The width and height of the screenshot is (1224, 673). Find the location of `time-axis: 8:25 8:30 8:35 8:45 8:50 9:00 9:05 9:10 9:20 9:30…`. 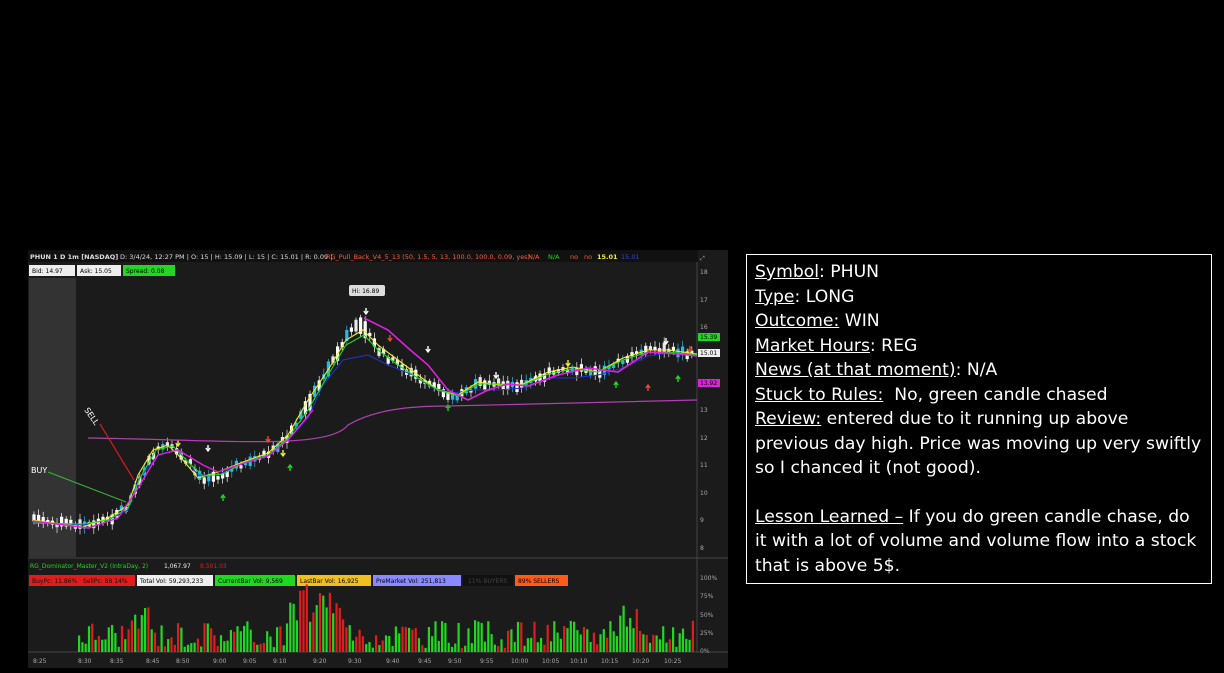

time-axis: 8:25 8:30 8:35 8:45 8:50 9:00 9:05 9:10 9:20 9:30… is located at coordinates (357, 661).